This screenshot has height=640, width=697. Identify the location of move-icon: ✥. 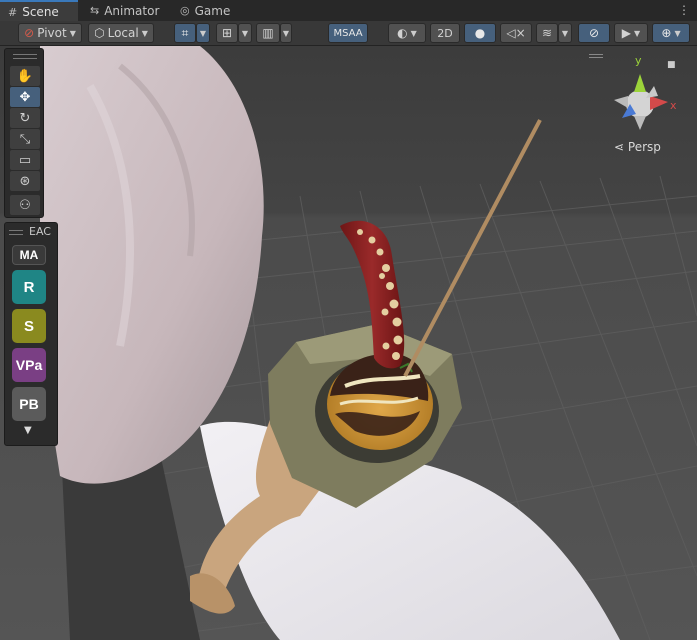
(25, 97).